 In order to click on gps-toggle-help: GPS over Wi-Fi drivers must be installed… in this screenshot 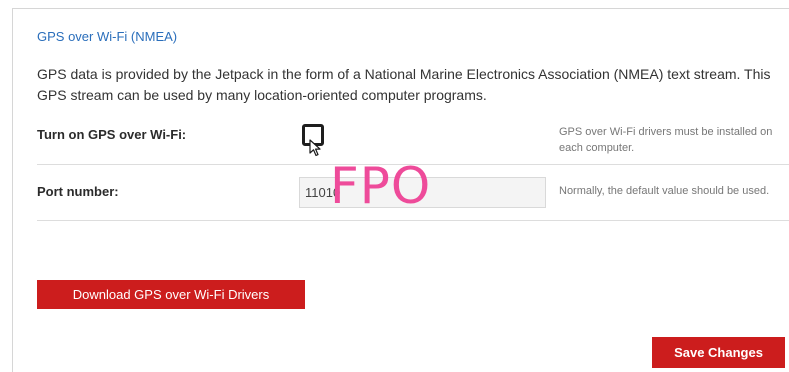, I will do `click(666, 140)`.